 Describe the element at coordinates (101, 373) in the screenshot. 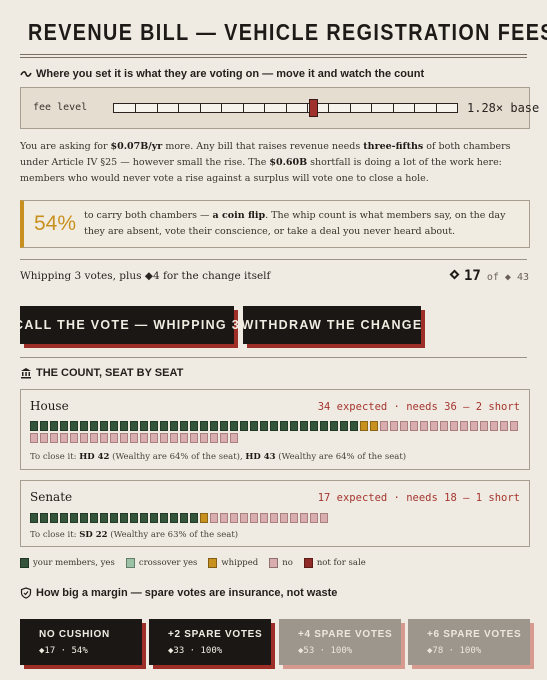

I see `count-heading: THE COUNT, SEAT BY SEAT` at that location.